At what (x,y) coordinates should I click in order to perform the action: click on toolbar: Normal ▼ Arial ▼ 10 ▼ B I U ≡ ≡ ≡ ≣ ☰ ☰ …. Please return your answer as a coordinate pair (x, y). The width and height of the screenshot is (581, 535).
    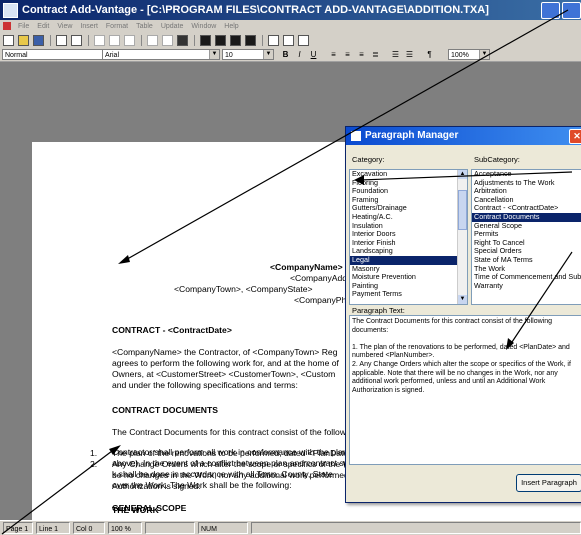
    Looking at the image, I should click on (290, 47).